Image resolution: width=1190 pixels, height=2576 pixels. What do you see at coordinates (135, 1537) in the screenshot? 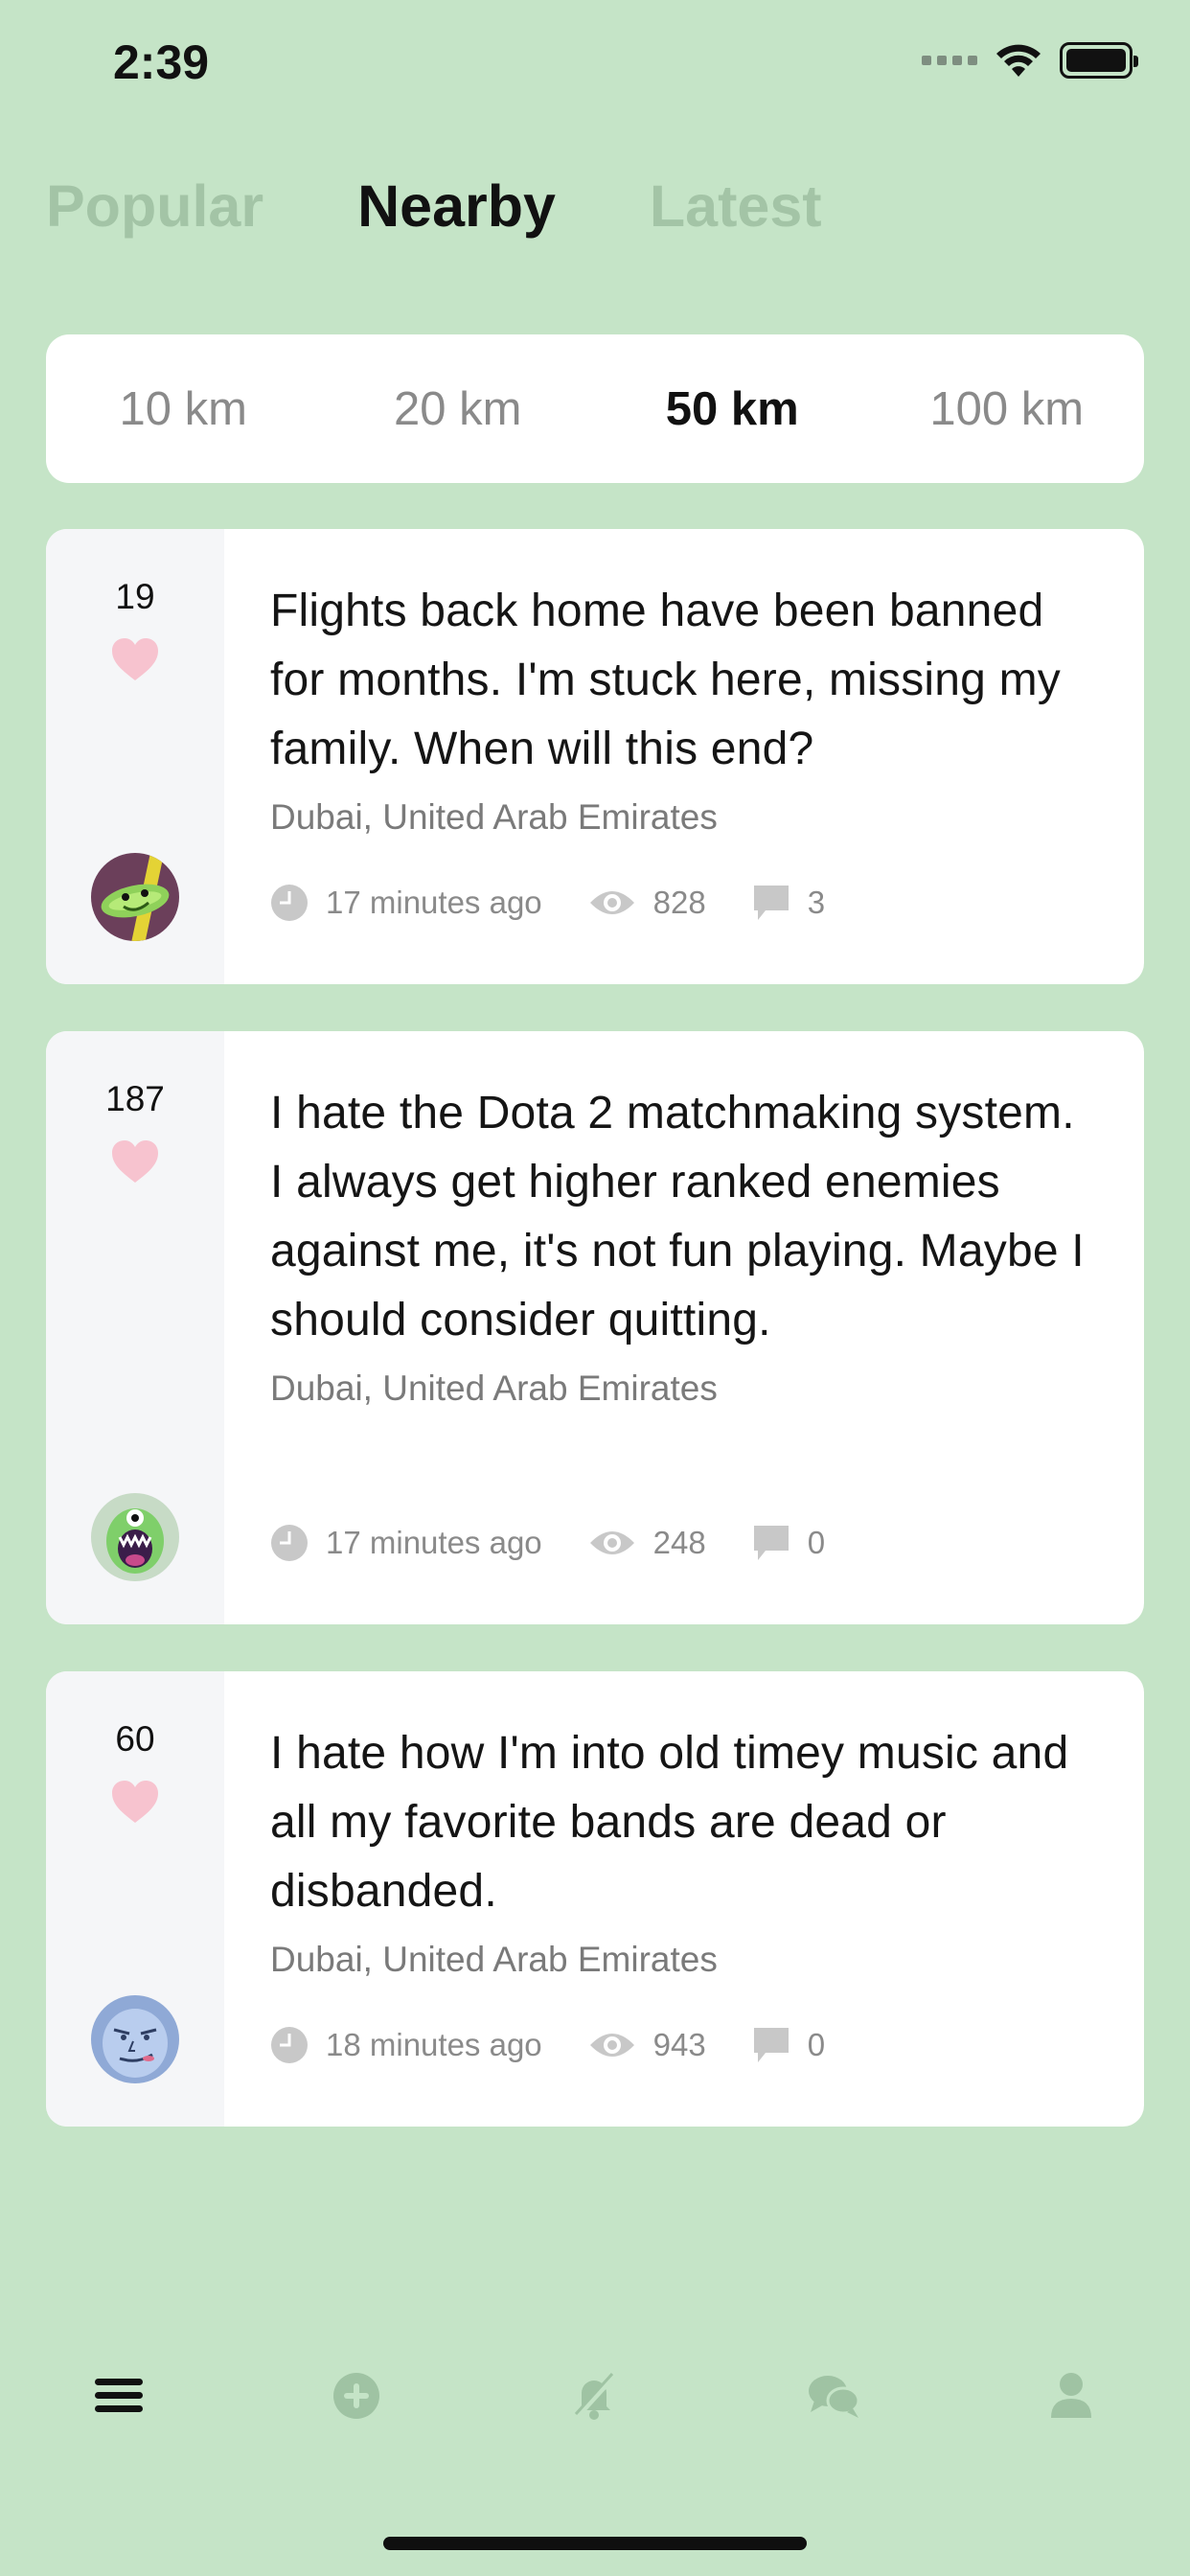
I see `screaming-monster-avatar` at bounding box center [135, 1537].